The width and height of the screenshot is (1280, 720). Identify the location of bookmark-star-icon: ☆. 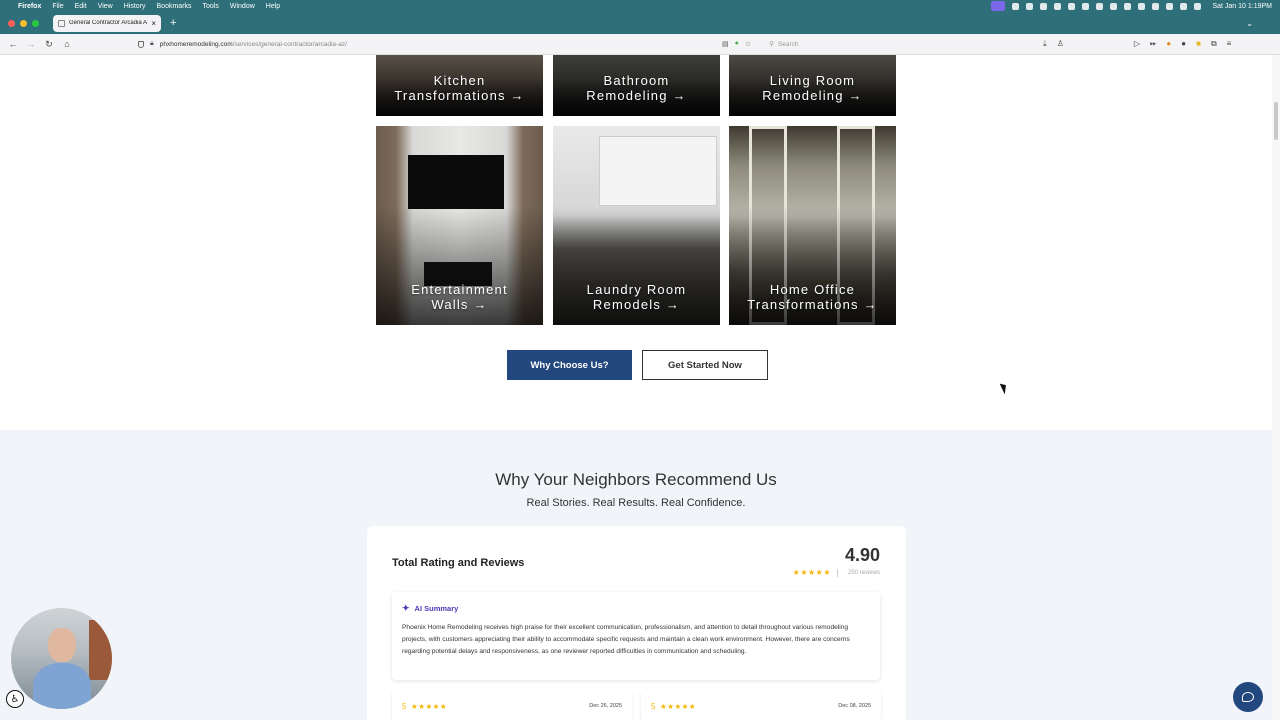
(748, 44).